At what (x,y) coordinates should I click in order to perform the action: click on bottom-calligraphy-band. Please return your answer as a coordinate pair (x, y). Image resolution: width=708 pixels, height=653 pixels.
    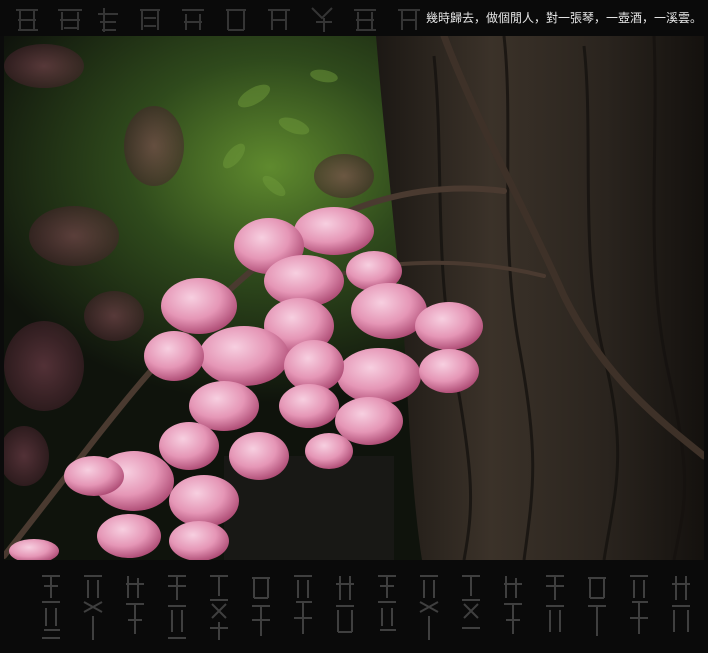
    Looking at the image, I should click on (354, 606).